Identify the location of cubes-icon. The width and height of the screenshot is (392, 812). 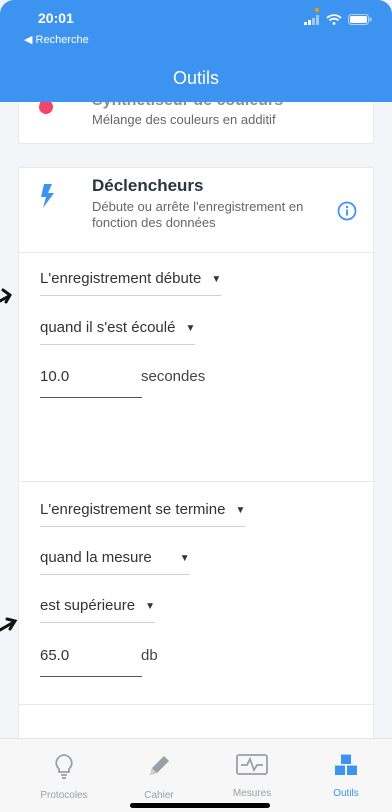
(346, 764).